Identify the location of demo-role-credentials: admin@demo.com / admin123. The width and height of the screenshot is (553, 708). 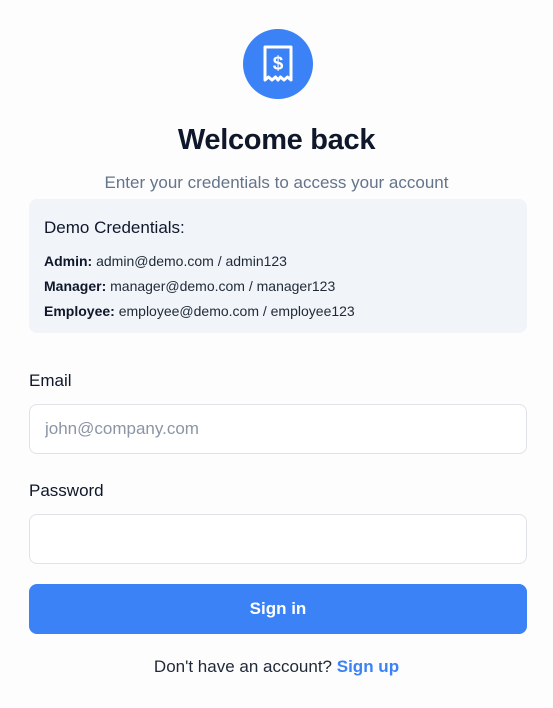
(191, 261).